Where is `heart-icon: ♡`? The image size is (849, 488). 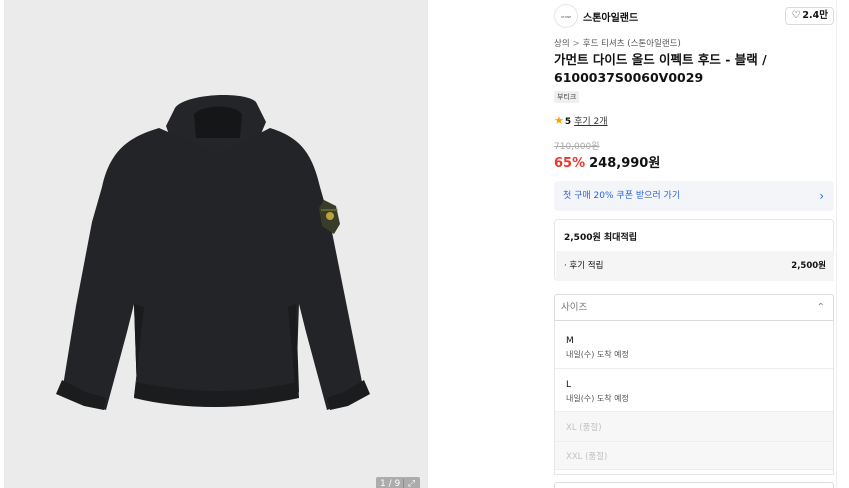 heart-icon: ♡ is located at coordinates (796, 15).